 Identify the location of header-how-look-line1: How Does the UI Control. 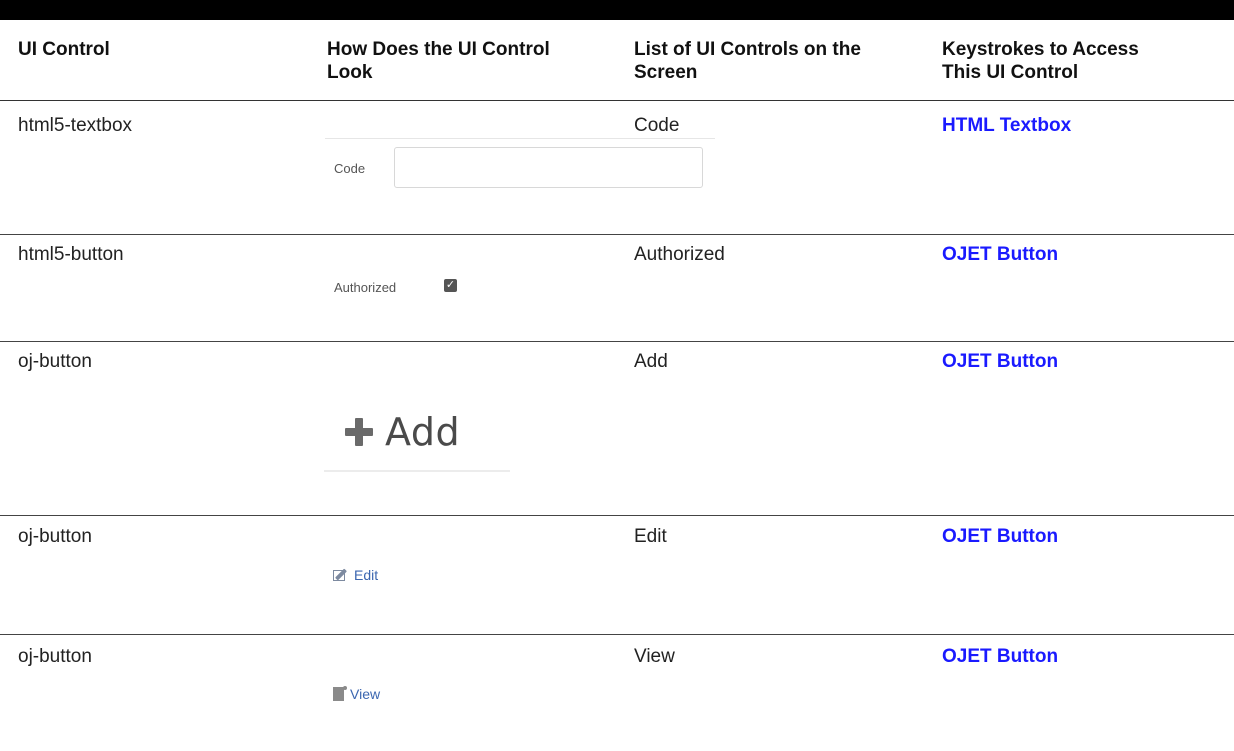
(438, 49).